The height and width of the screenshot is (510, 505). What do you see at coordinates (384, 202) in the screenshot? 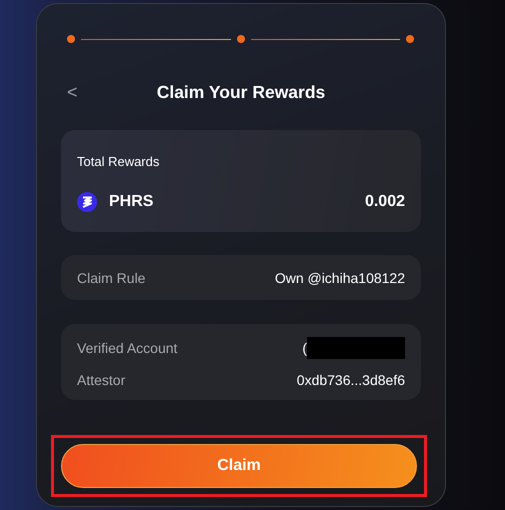
I see `reward-amount: 0.002` at bounding box center [384, 202].